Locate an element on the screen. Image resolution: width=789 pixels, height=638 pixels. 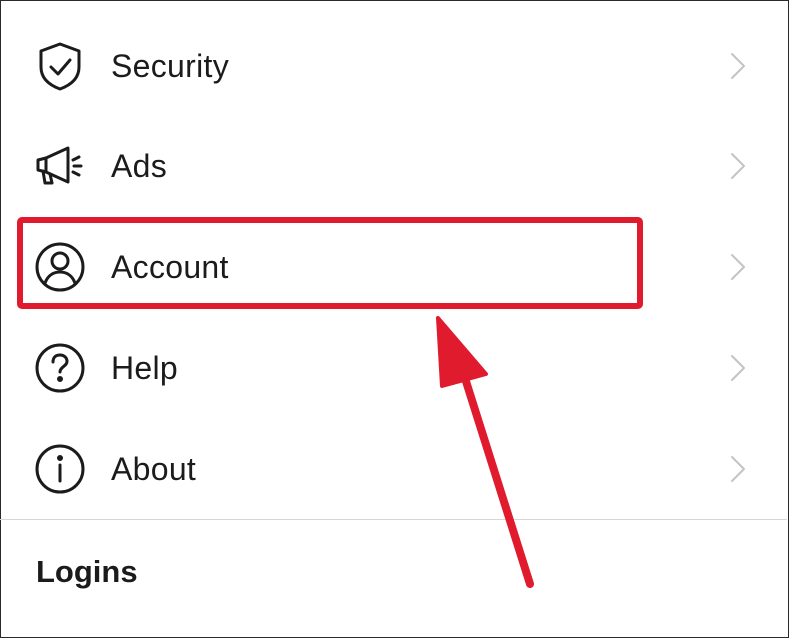
user-circle-icon is located at coordinates (60, 267).